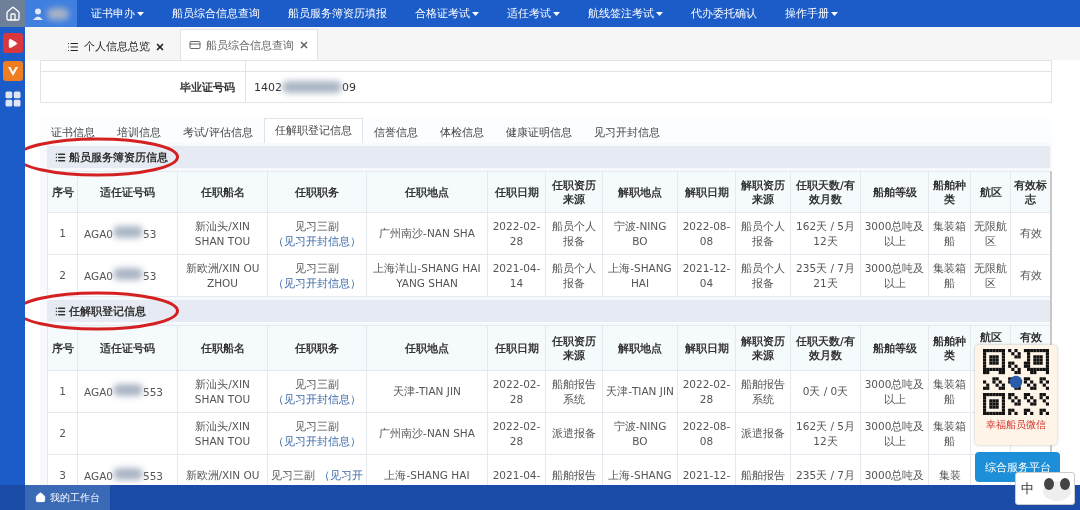  What do you see at coordinates (706, 348) in the screenshot?
I see `column-header: 解职日期` at bounding box center [706, 348].